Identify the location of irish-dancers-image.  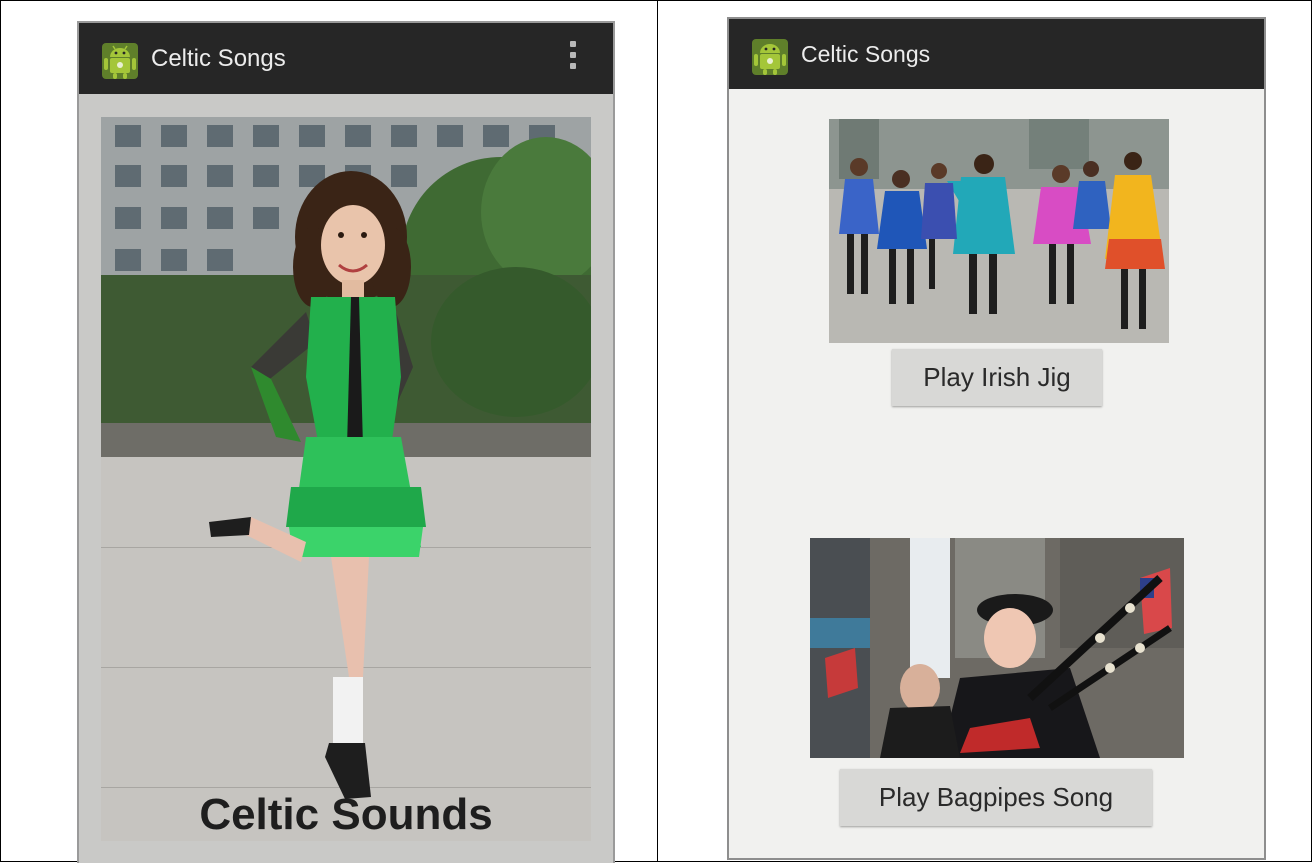
(999, 231).